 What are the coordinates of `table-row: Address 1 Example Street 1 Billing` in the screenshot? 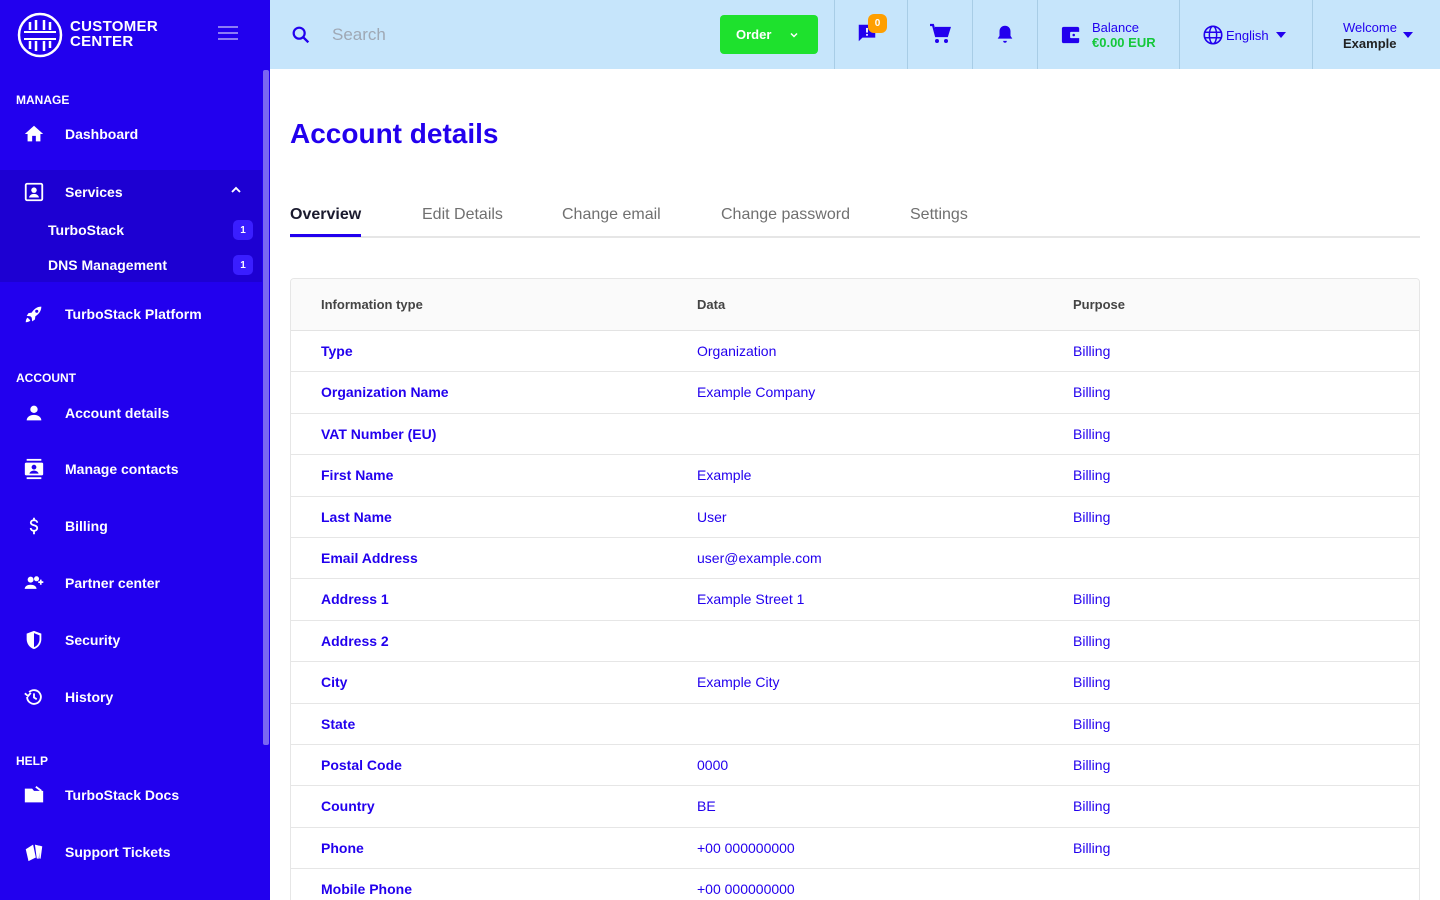 It's located at (855, 600).